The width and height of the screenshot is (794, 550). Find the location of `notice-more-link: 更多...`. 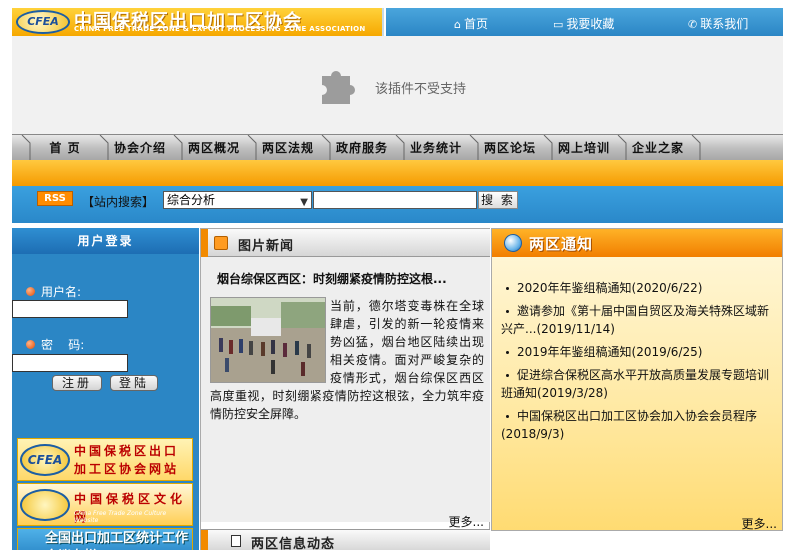

notice-more-link: 更多... is located at coordinates (759, 523).